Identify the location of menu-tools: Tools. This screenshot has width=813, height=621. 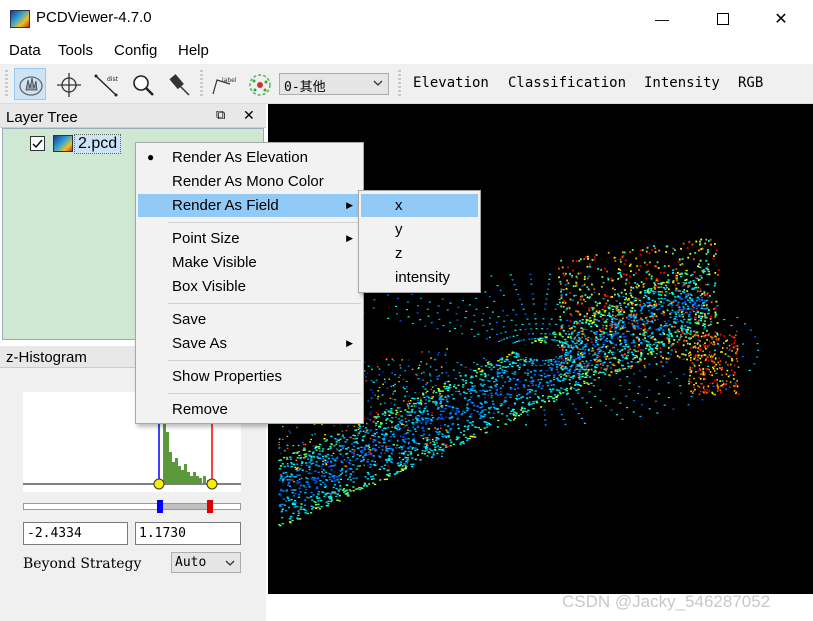
(75, 50).